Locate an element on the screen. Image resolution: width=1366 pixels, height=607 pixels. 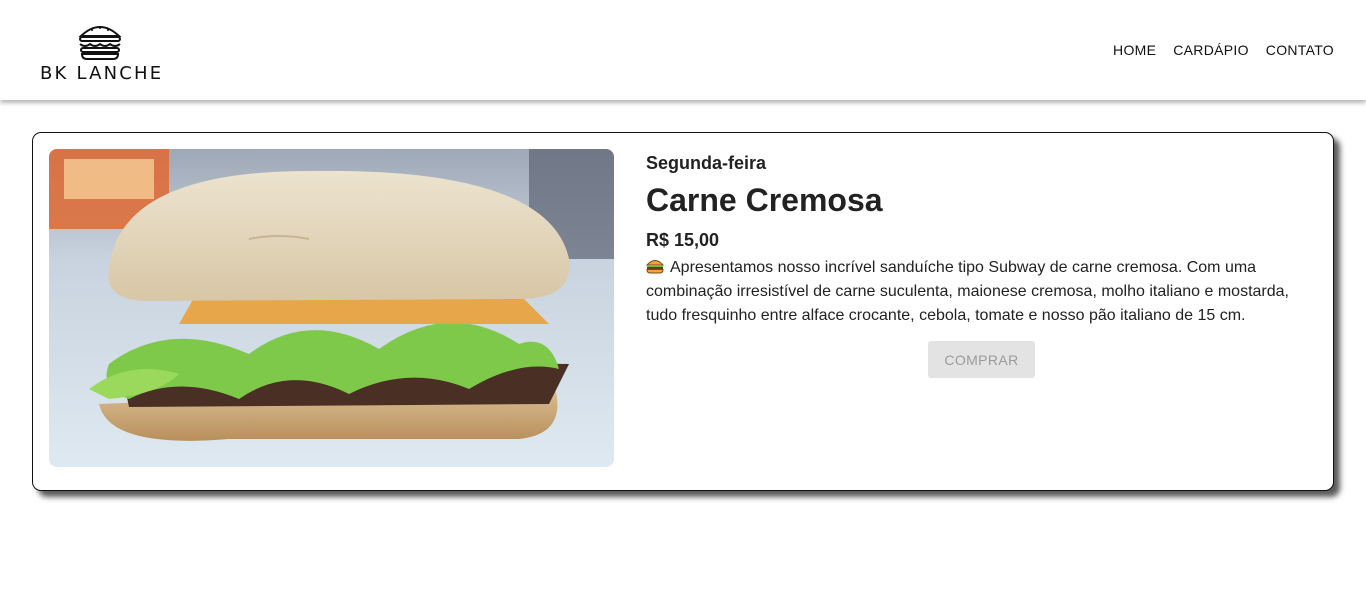
buy-button: COMPRAR is located at coordinates (981, 359).